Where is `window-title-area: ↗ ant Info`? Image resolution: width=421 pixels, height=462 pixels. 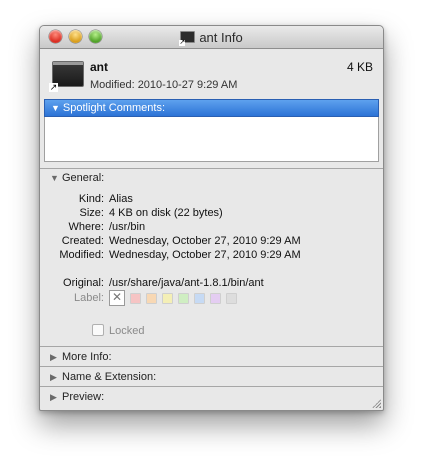
window-title-area: ↗ ant Info is located at coordinates (211, 38).